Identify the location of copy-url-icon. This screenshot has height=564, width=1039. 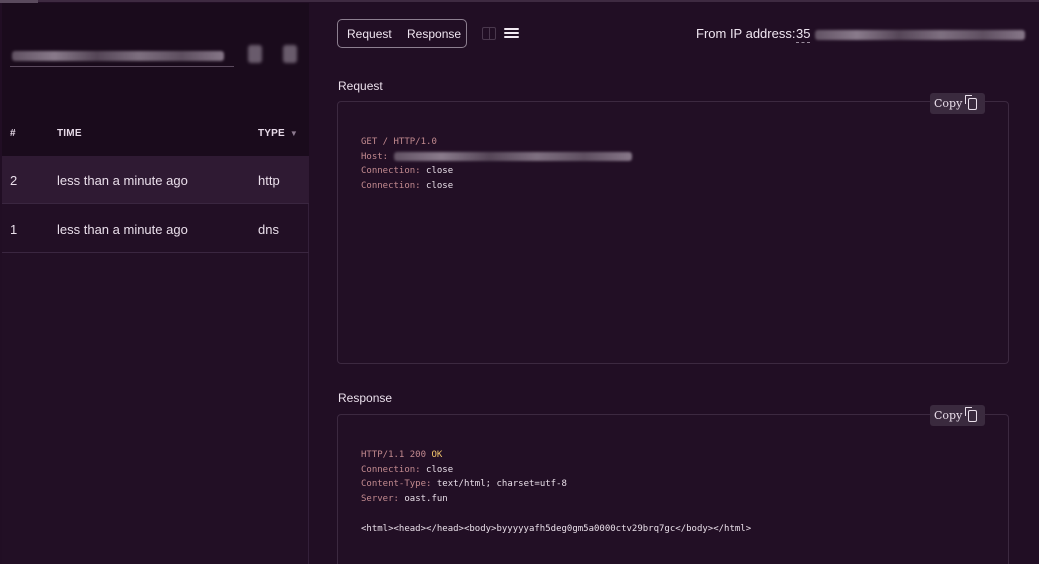
(255, 54).